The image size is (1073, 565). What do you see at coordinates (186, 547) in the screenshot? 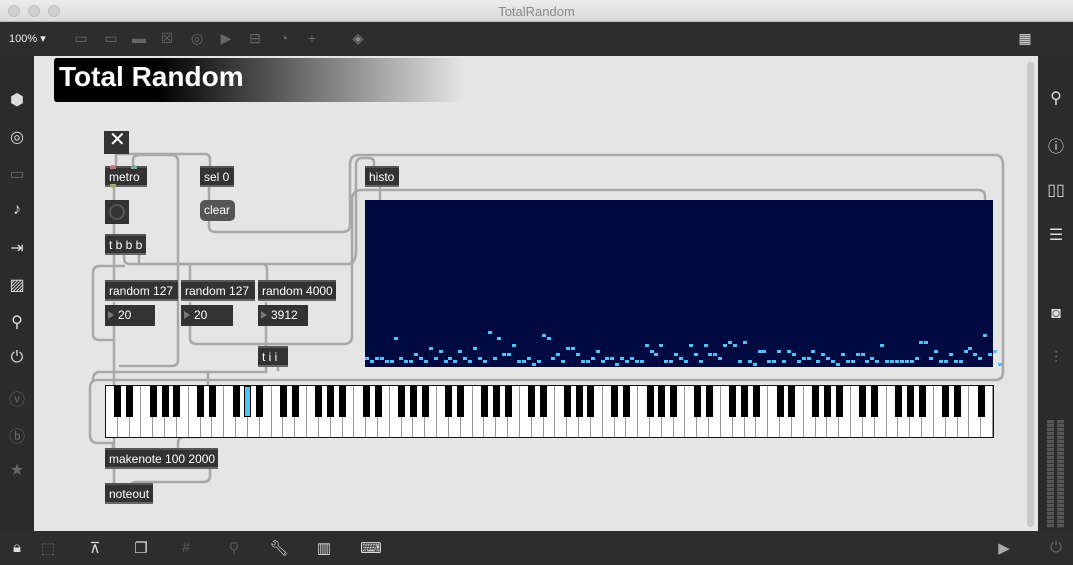
I see `grid-snap-icon: #` at bounding box center [186, 547].